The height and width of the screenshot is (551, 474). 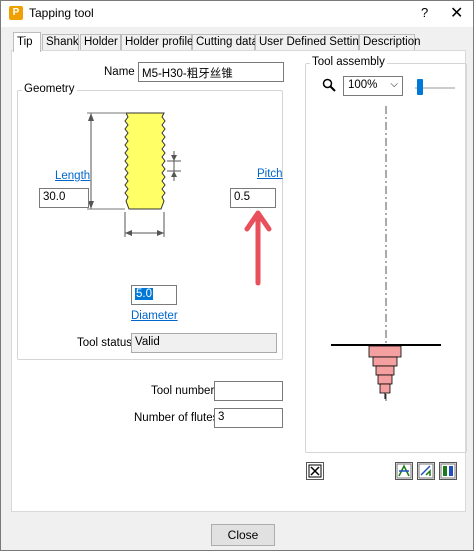 I want to click on name-label: Name, so click(x=119, y=72).